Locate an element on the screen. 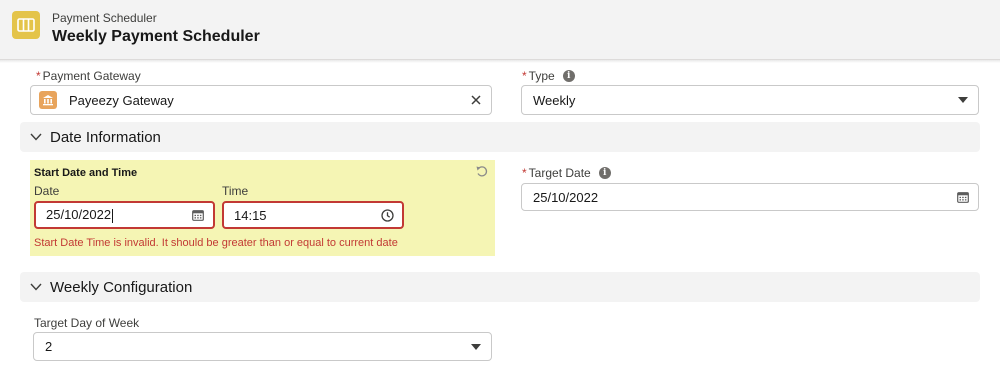 This screenshot has height=383, width=1000. start-date-value-wrap: 25/10/2022 is located at coordinates (114, 215).